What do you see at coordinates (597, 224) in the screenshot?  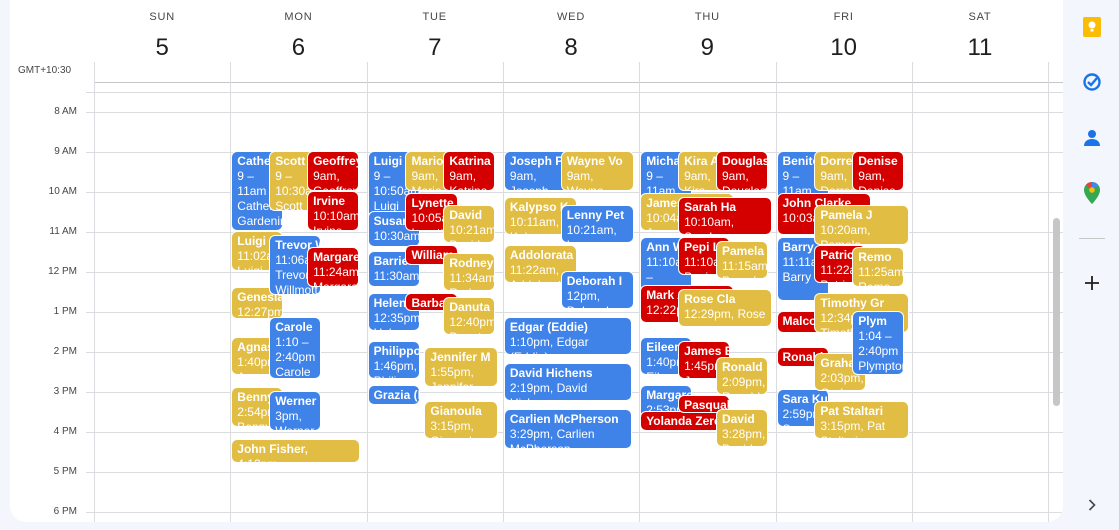 I see `calendar-event: Lenny Pet10:21am, Lenny` at bounding box center [597, 224].